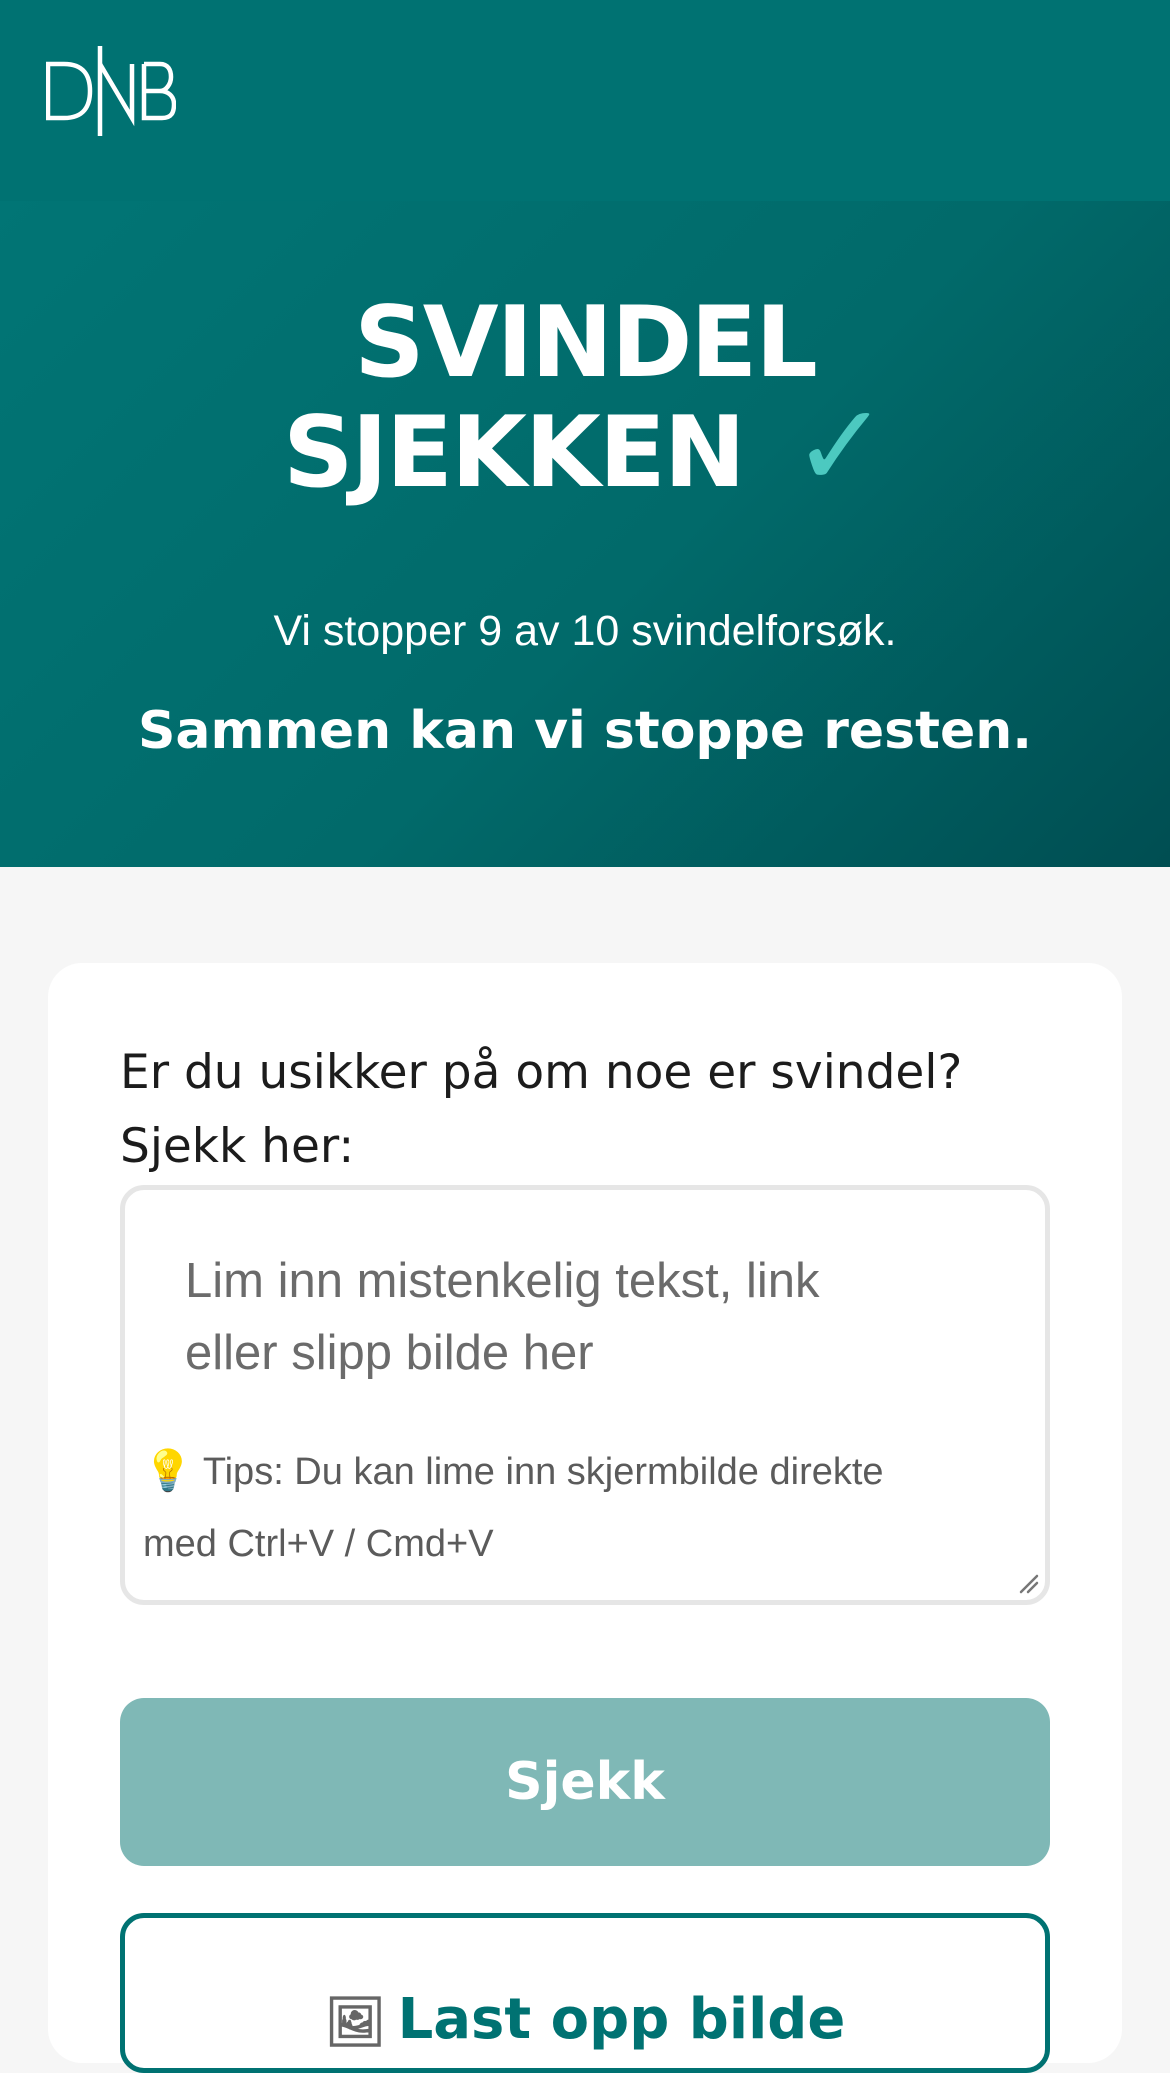 The image size is (1170, 2073). Describe the element at coordinates (840, 446) in the screenshot. I see `checkmark-icon: ✓` at that location.